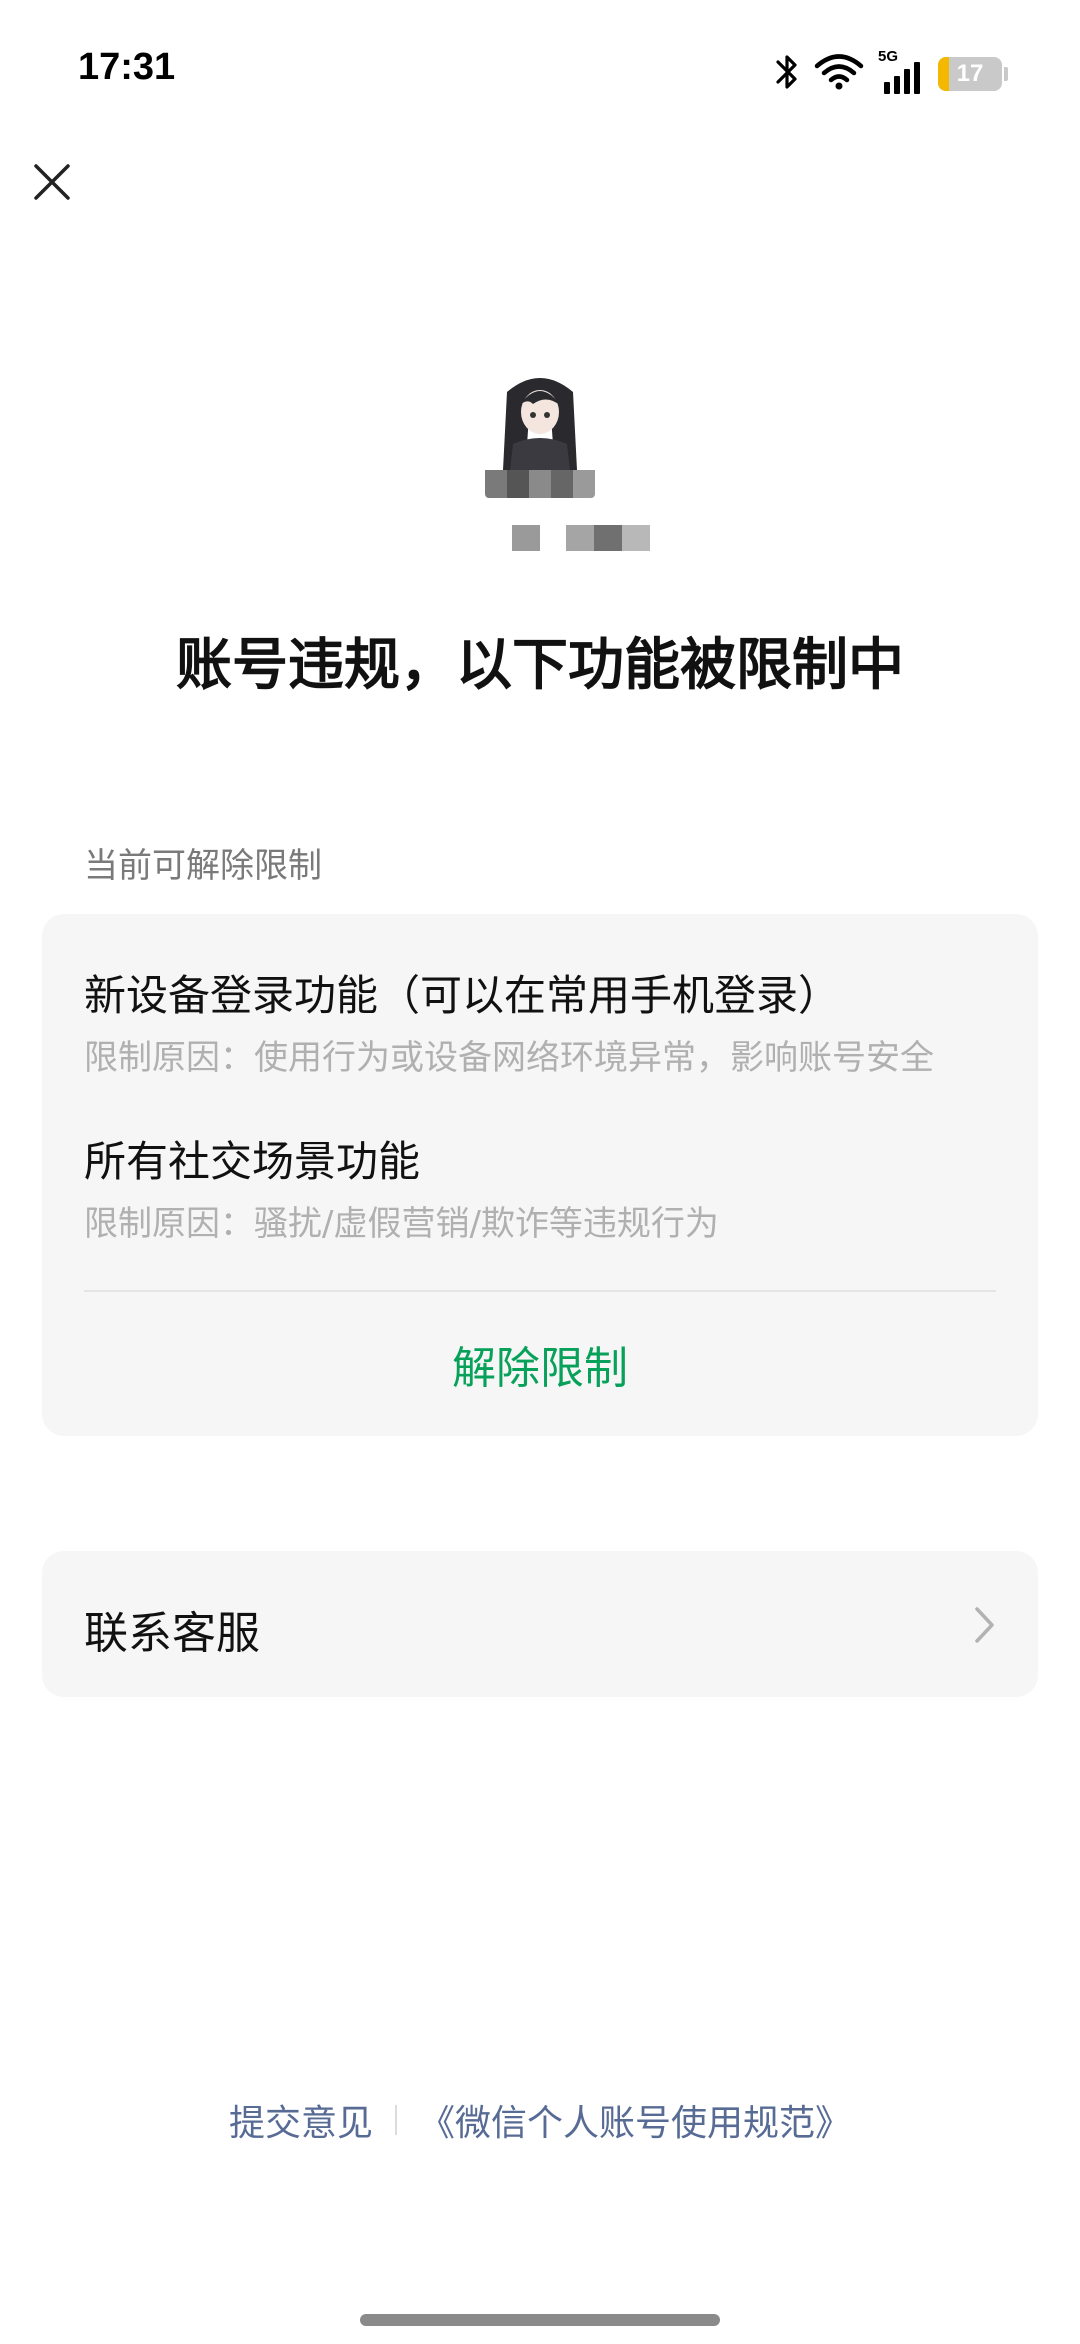  Describe the element at coordinates (901, 72) in the screenshot. I see `cellular-signal-icon: 5G` at that location.